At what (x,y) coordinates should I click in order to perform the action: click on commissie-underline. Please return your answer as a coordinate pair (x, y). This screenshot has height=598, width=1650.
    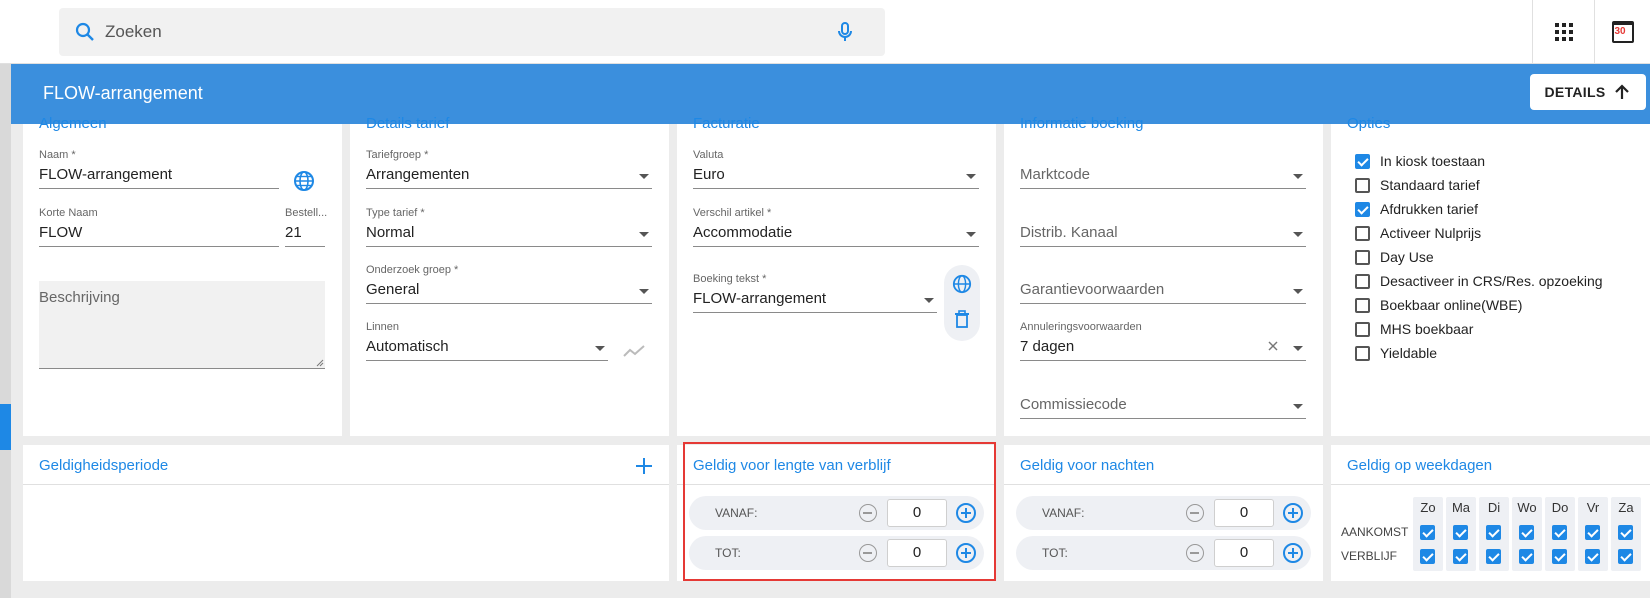
    Looking at the image, I should click on (1163, 418).